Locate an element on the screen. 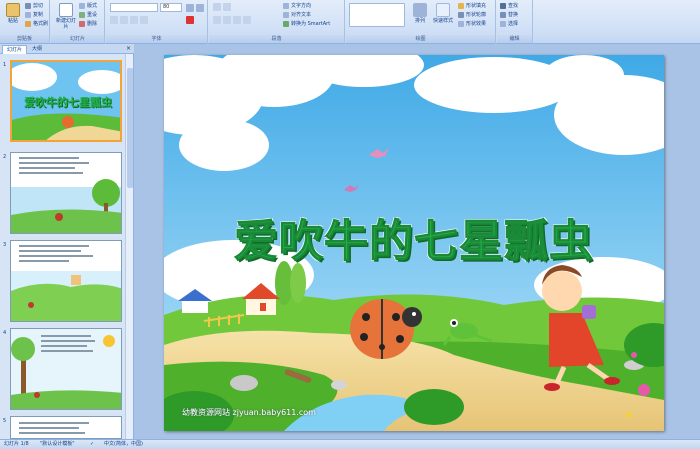 Image resolution: width=700 pixels, height=449 pixels. text-direction-button: 文字方向 is located at coordinates (297, 6).